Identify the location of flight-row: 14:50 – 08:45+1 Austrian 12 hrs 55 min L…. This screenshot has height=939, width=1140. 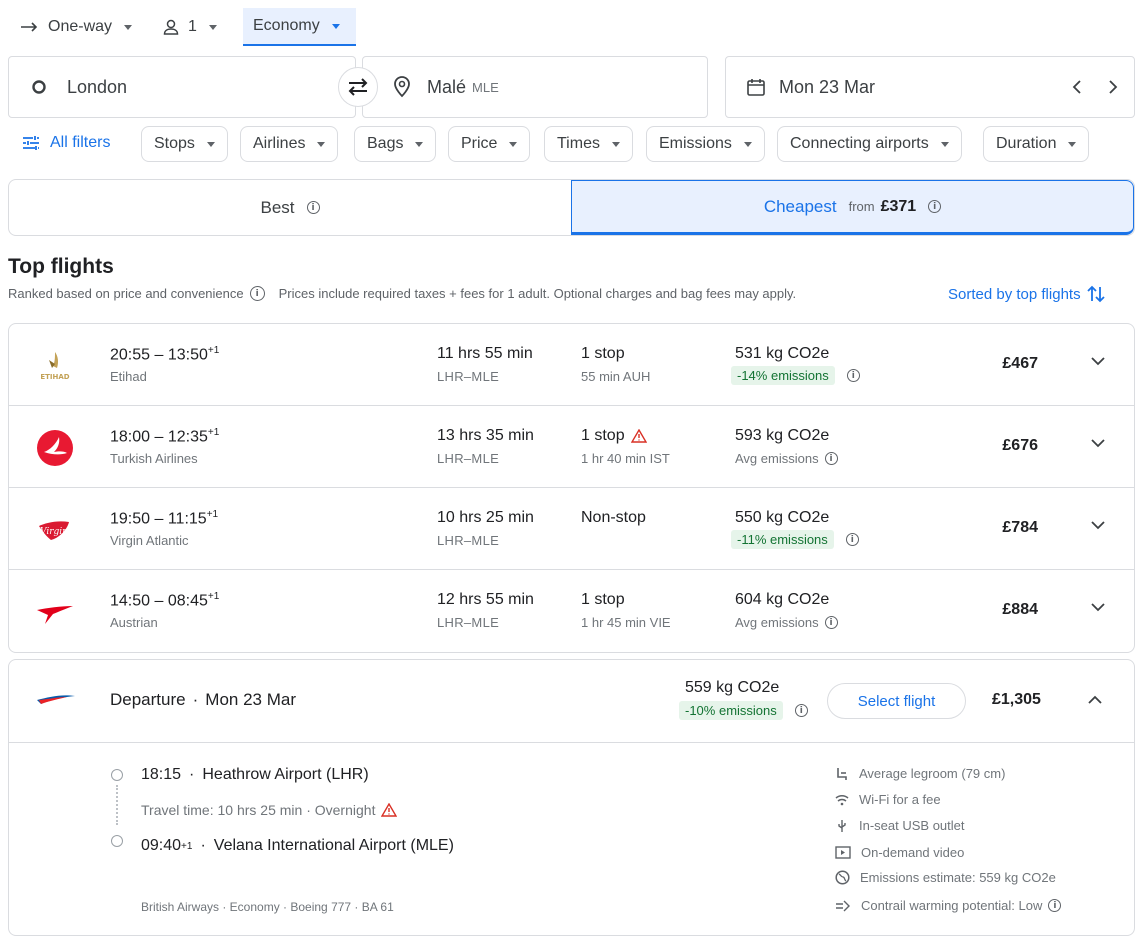
(571, 611).